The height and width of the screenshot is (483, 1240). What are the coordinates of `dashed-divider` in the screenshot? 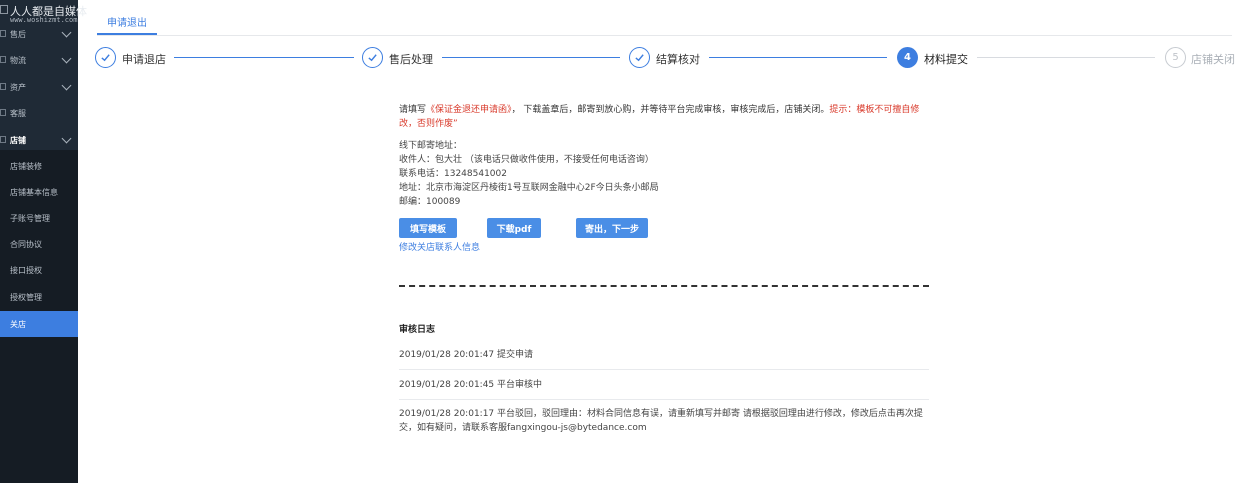 It's located at (664, 286).